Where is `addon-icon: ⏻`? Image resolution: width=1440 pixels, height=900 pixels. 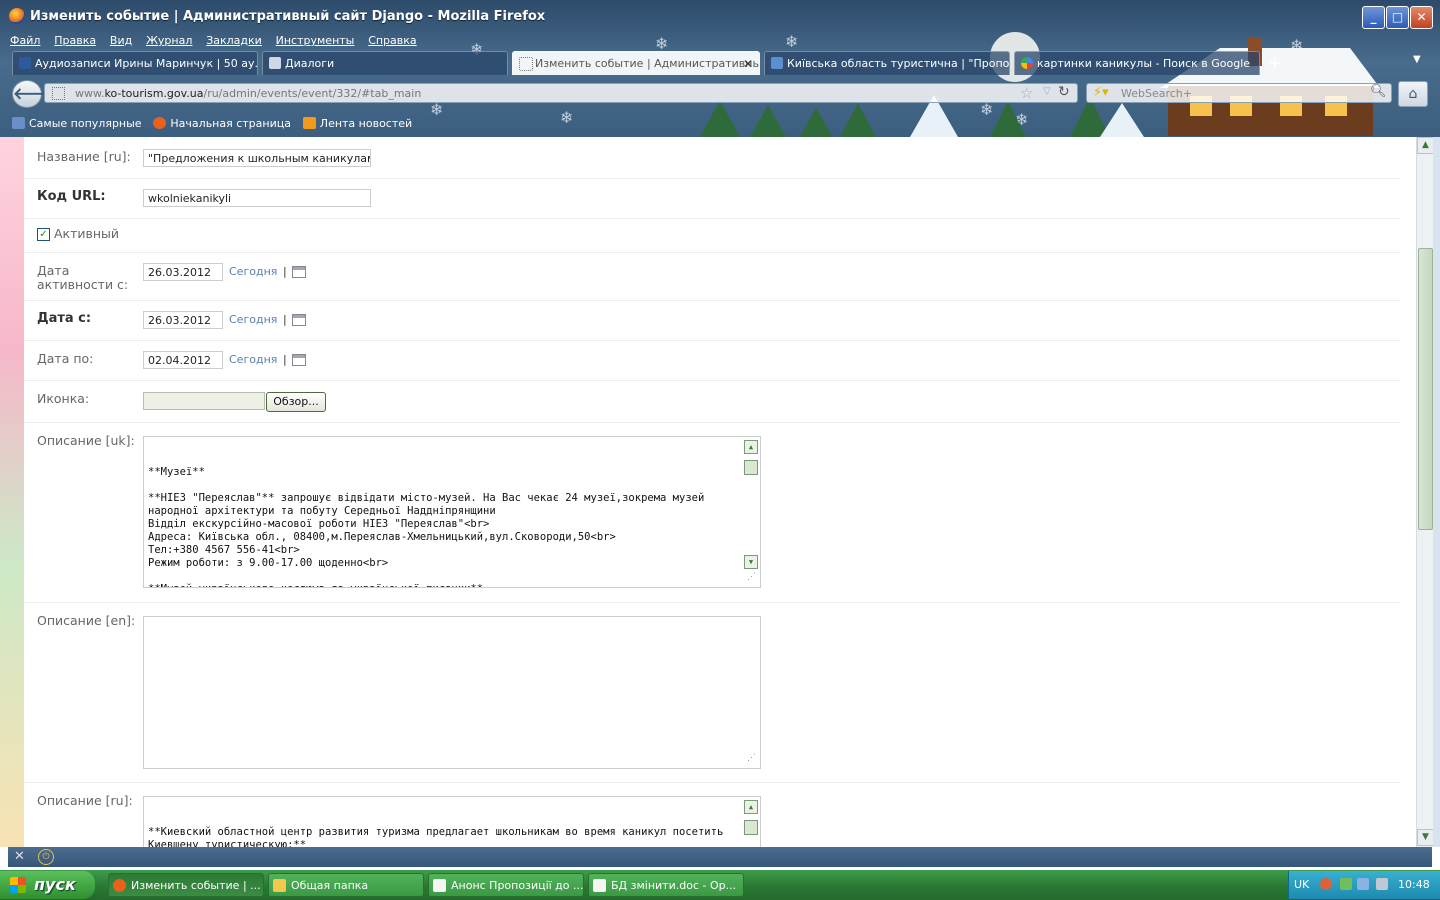
addon-icon: ⏻ is located at coordinates (46, 857).